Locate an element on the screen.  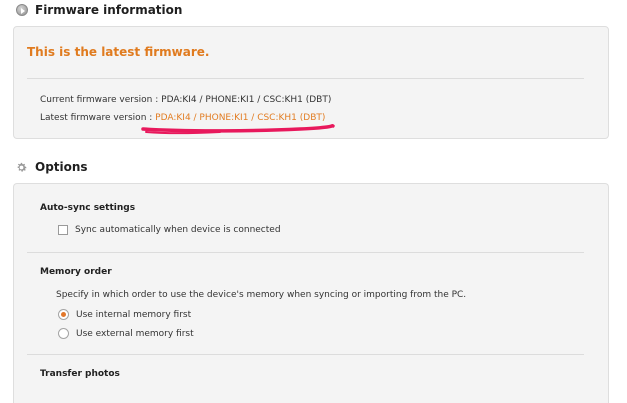
external-memory-label: Use external memory first is located at coordinates (135, 333).